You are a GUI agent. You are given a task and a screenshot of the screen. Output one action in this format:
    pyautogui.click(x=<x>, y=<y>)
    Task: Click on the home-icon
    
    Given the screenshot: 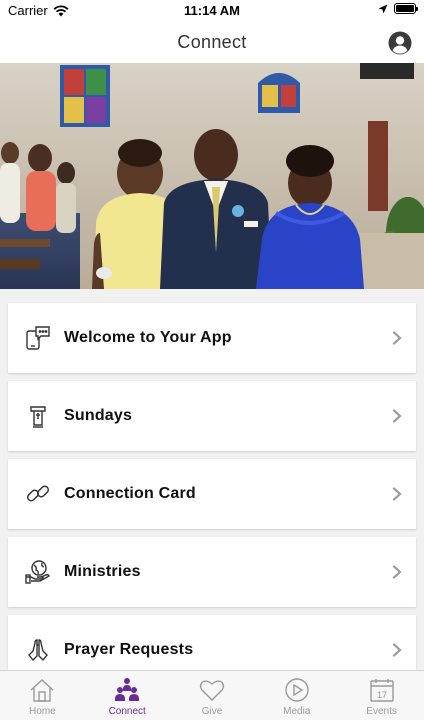 What is the action you would take?
    pyautogui.click(x=42, y=690)
    